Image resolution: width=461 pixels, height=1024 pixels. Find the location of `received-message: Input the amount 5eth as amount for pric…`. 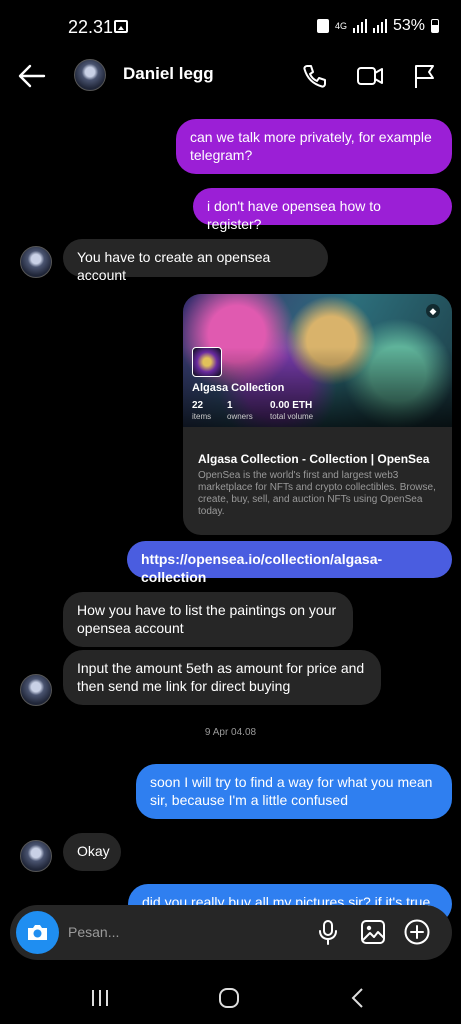

received-message: Input the amount 5eth as amount for pric… is located at coordinates (222, 677).